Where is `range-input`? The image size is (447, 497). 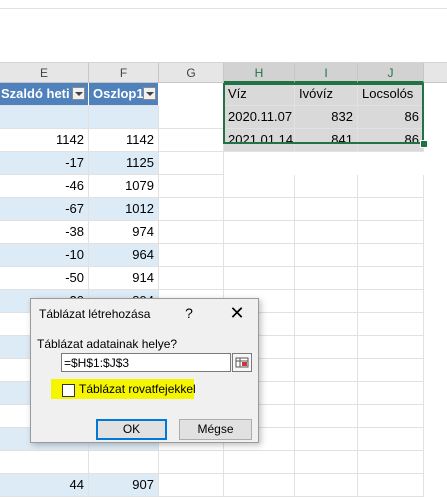 range-input is located at coordinates (146, 362).